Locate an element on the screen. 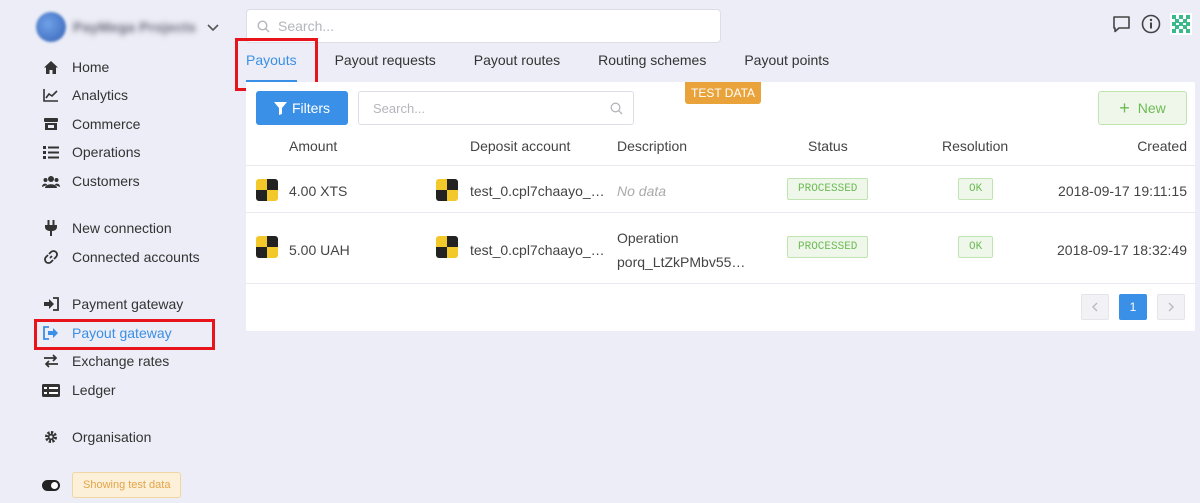  test-data-badge: Showing test data is located at coordinates (127, 485).